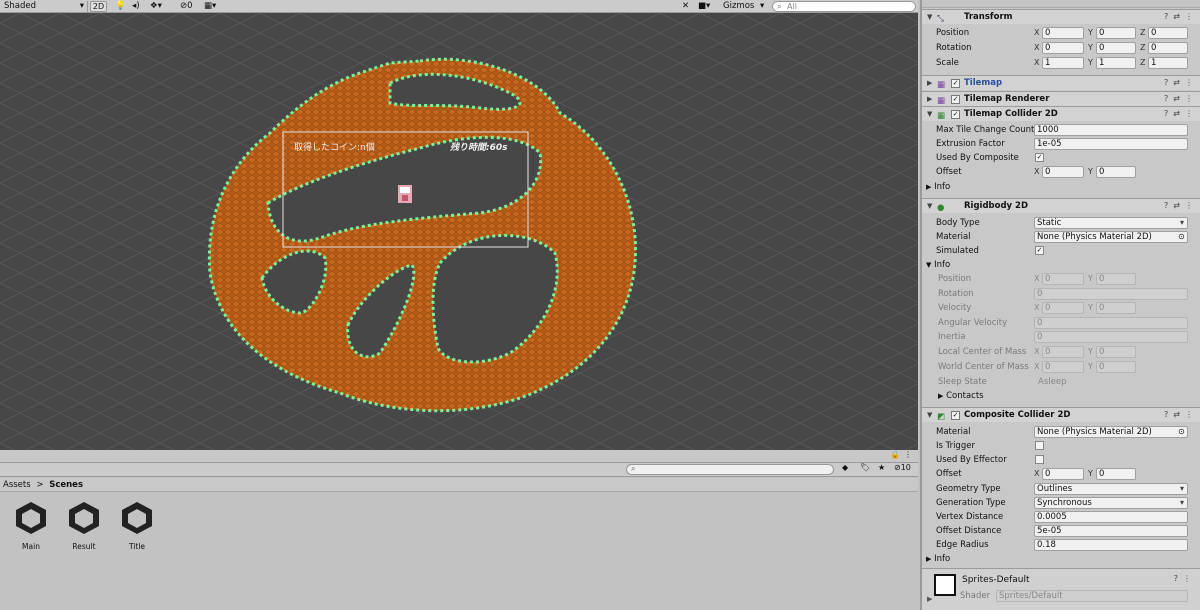 Image resolution: width=1200 pixels, height=610 pixels. I want to click on component-header-icons: ?⋮, so click(1185, 578).